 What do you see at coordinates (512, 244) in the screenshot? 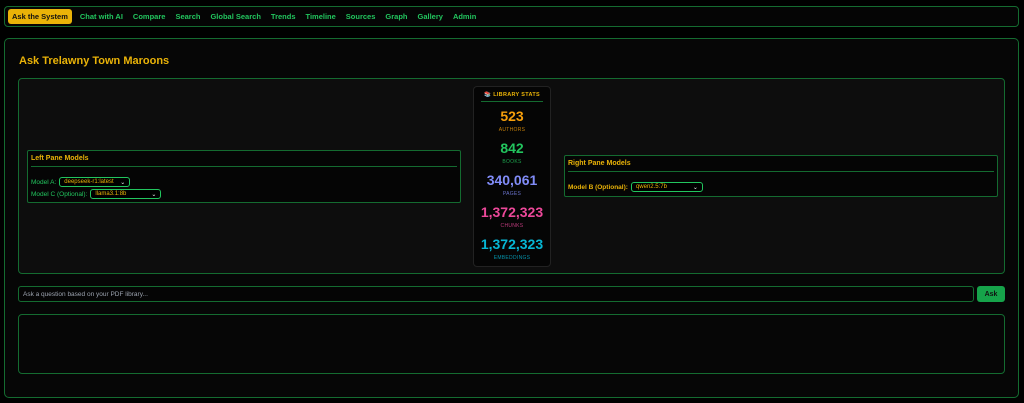
I see `embeddings-count: 1,372,323` at bounding box center [512, 244].